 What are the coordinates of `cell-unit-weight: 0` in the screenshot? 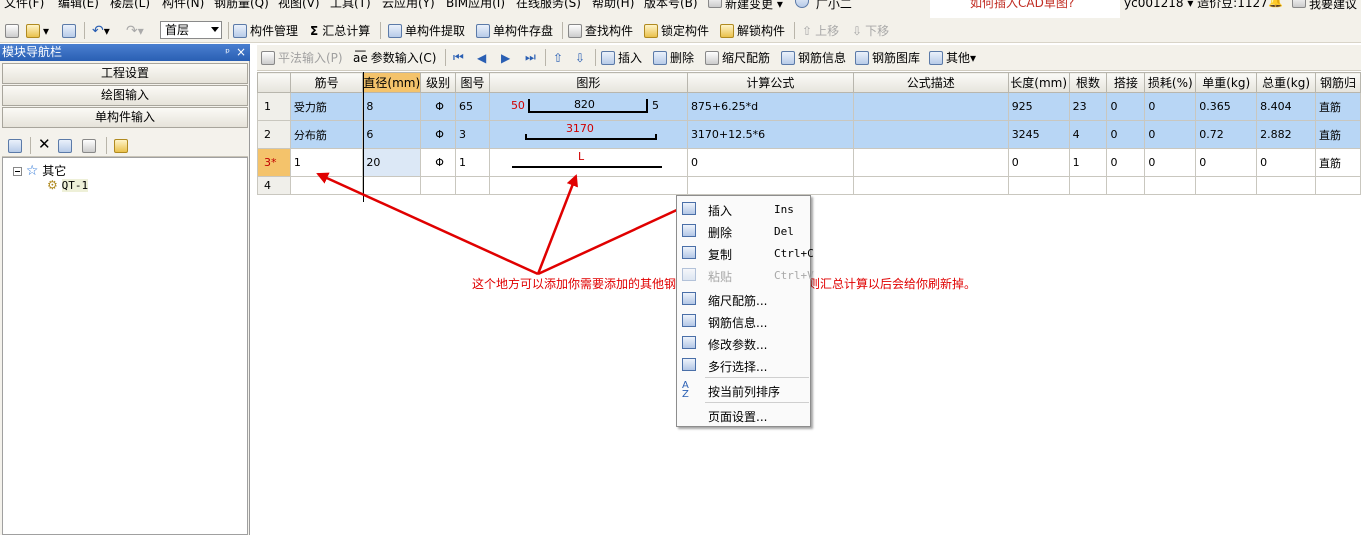 It's located at (1226, 162).